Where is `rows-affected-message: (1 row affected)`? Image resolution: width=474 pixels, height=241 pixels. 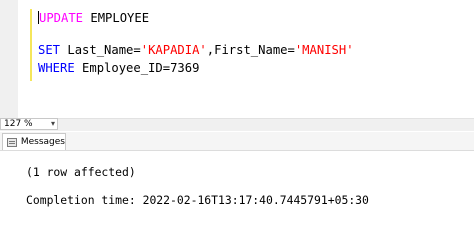 rows-affected-message: (1 row affected) is located at coordinates (81, 172).